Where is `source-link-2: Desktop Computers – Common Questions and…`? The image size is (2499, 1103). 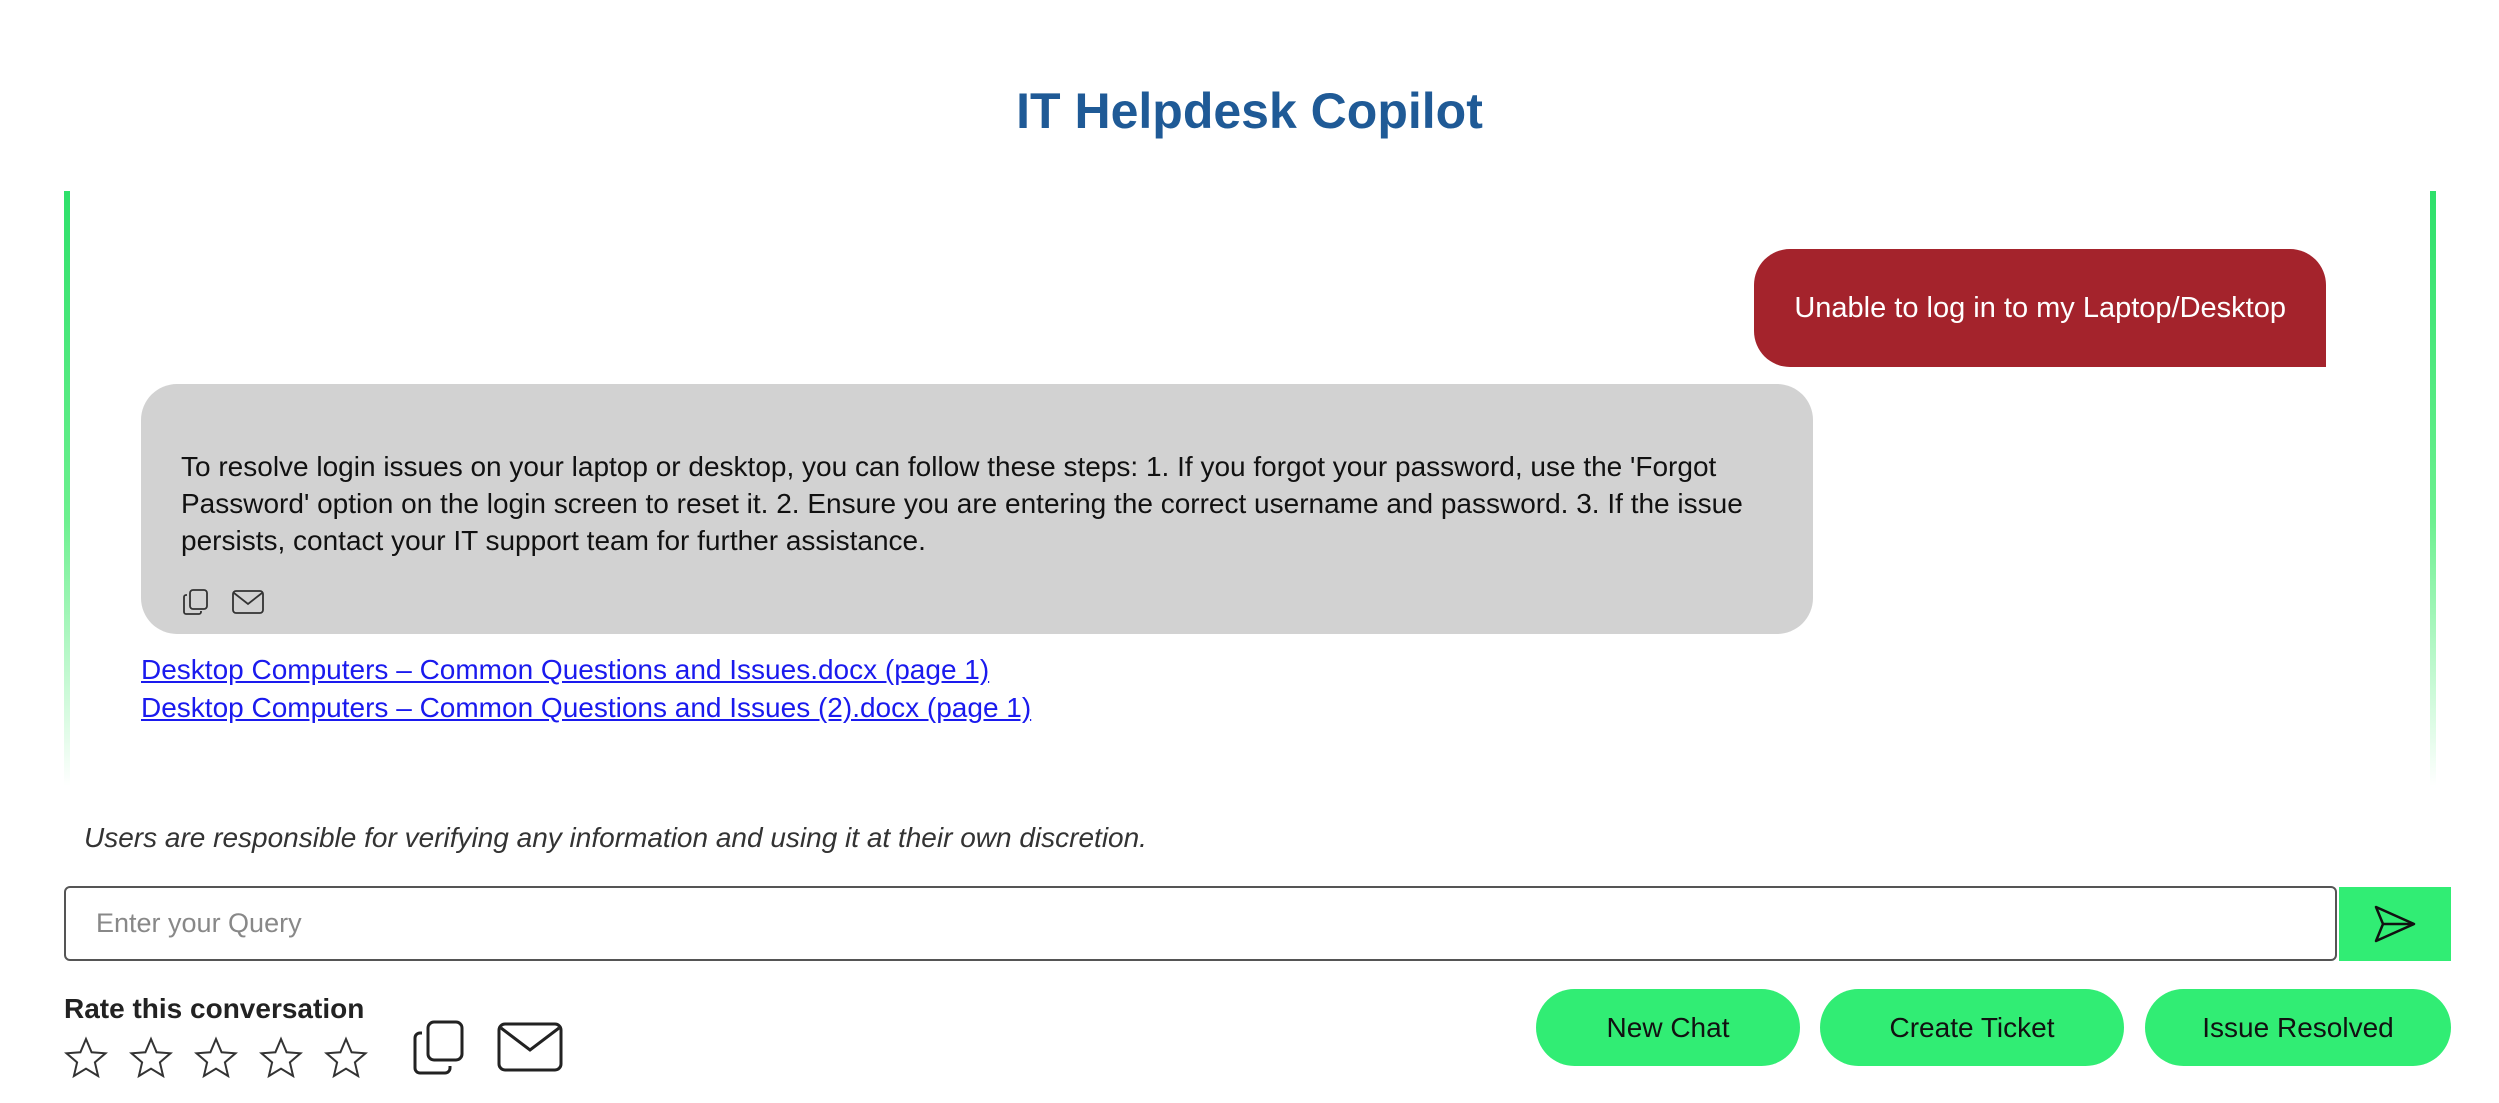
source-link-2: Desktop Computers – Common Questions and… is located at coordinates (586, 708).